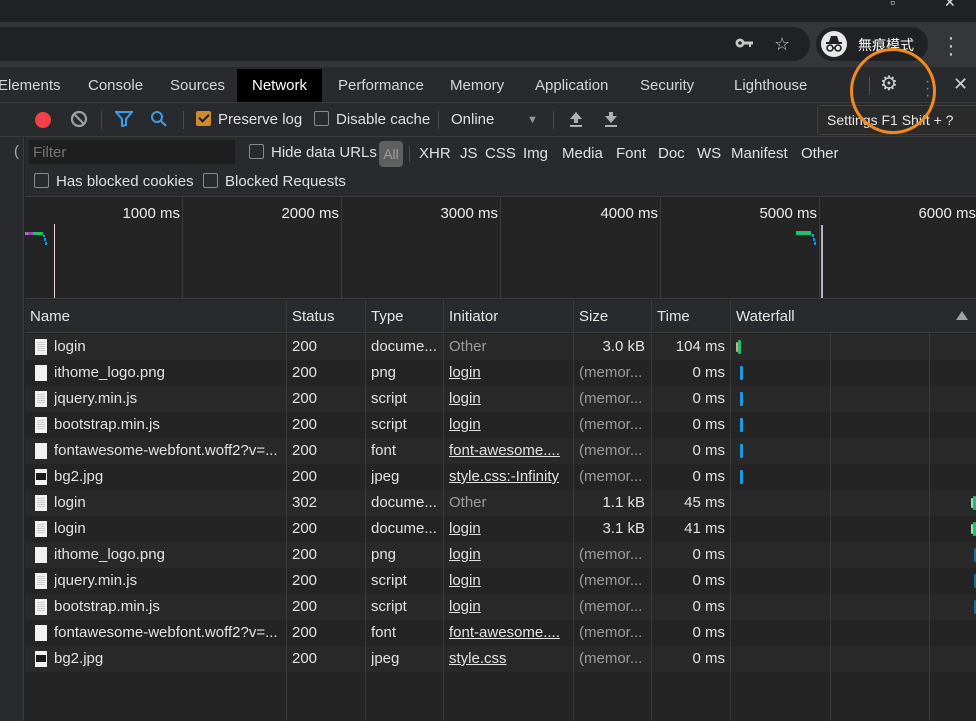  Describe the element at coordinates (803, 233) in the screenshot. I see `overview-request-bar` at that location.